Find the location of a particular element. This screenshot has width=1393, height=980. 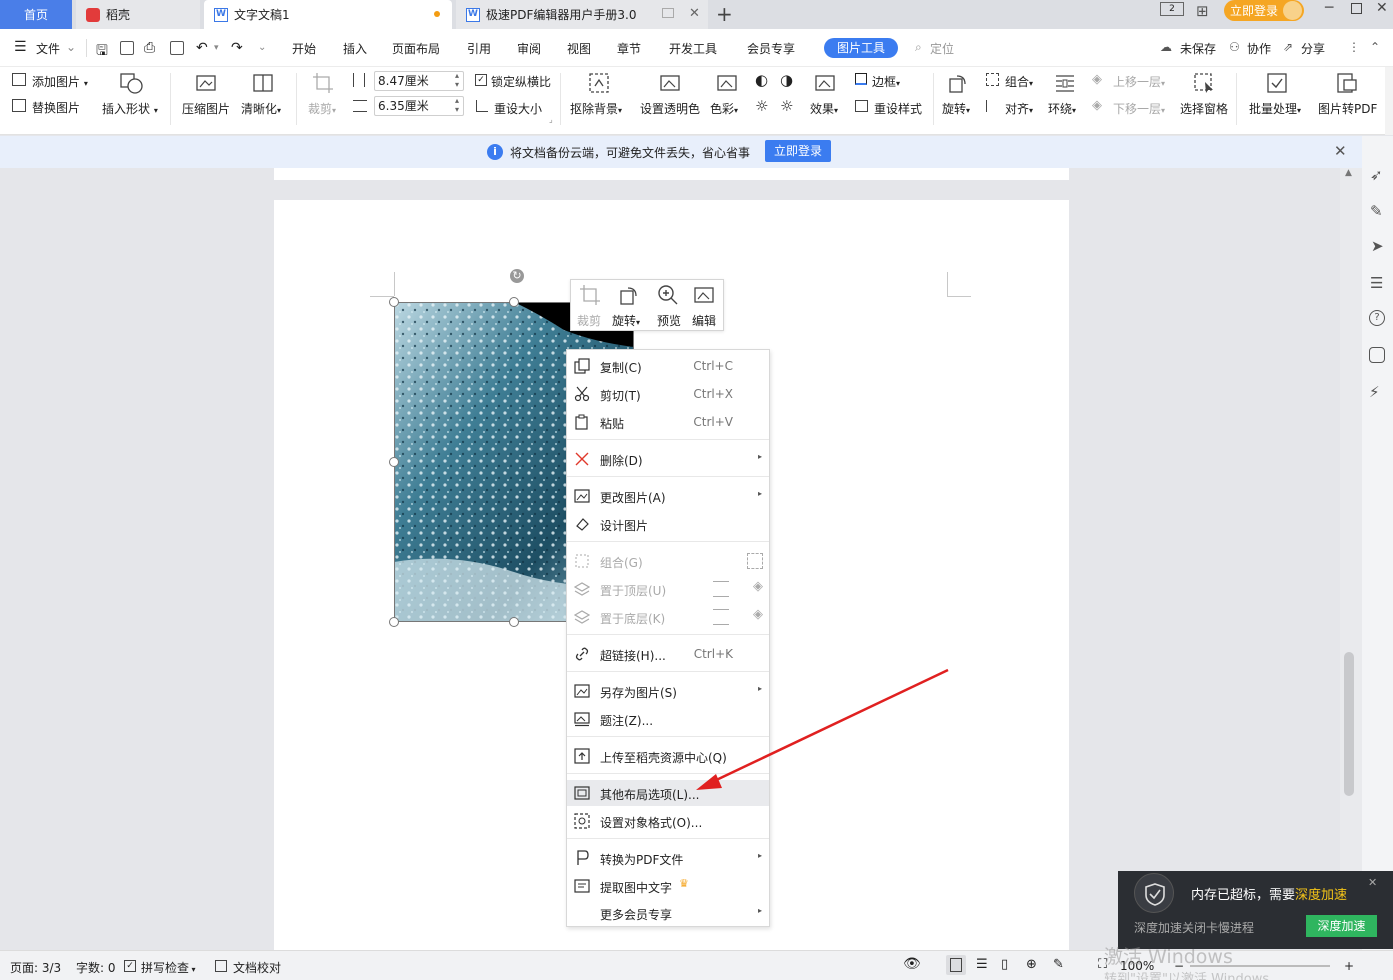

more-icon: ⋮ is located at coordinates (1354, 47).